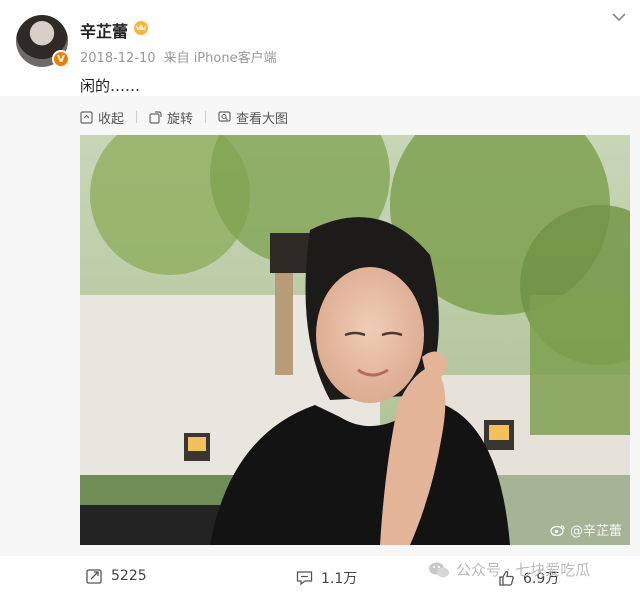  What do you see at coordinates (141, 28) in the screenshot?
I see `crown-icon` at bounding box center [141, 28].